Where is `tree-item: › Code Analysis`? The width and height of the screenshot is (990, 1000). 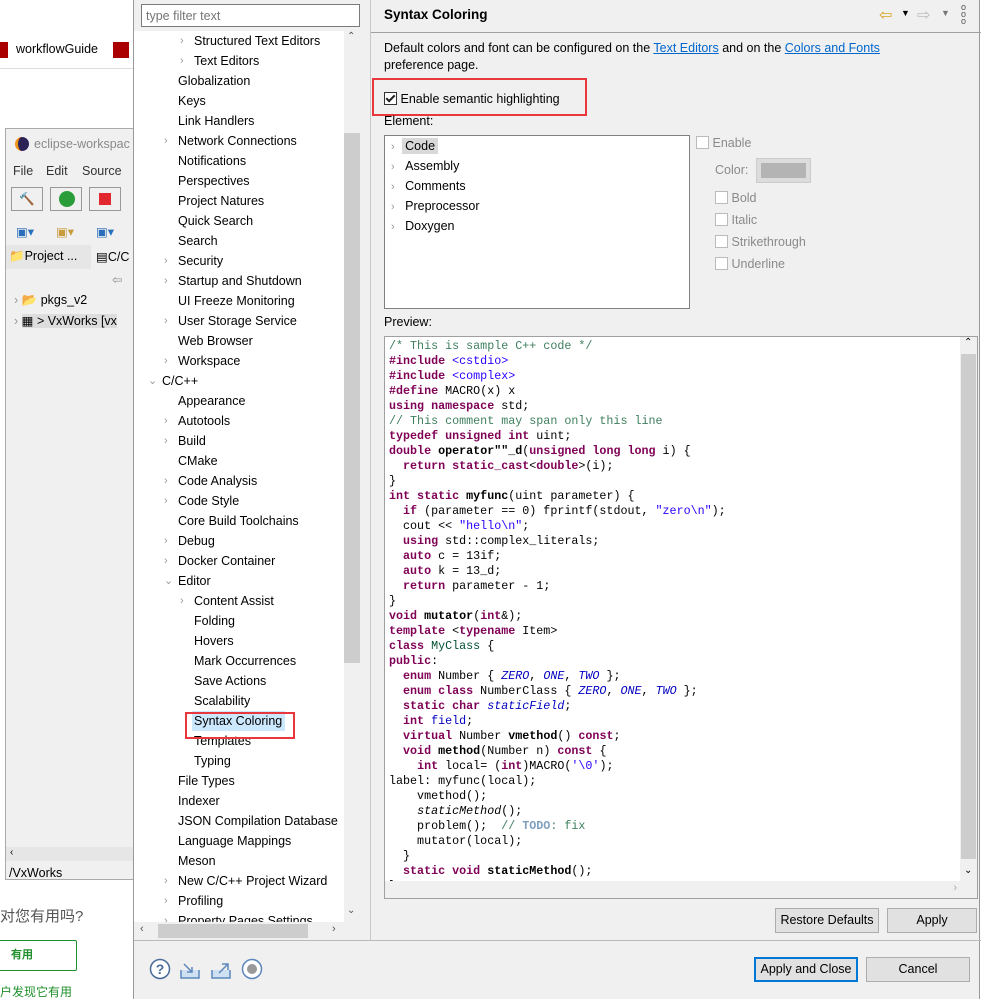
tree-item: › Code Analysis is located at coordinates (212, 481).